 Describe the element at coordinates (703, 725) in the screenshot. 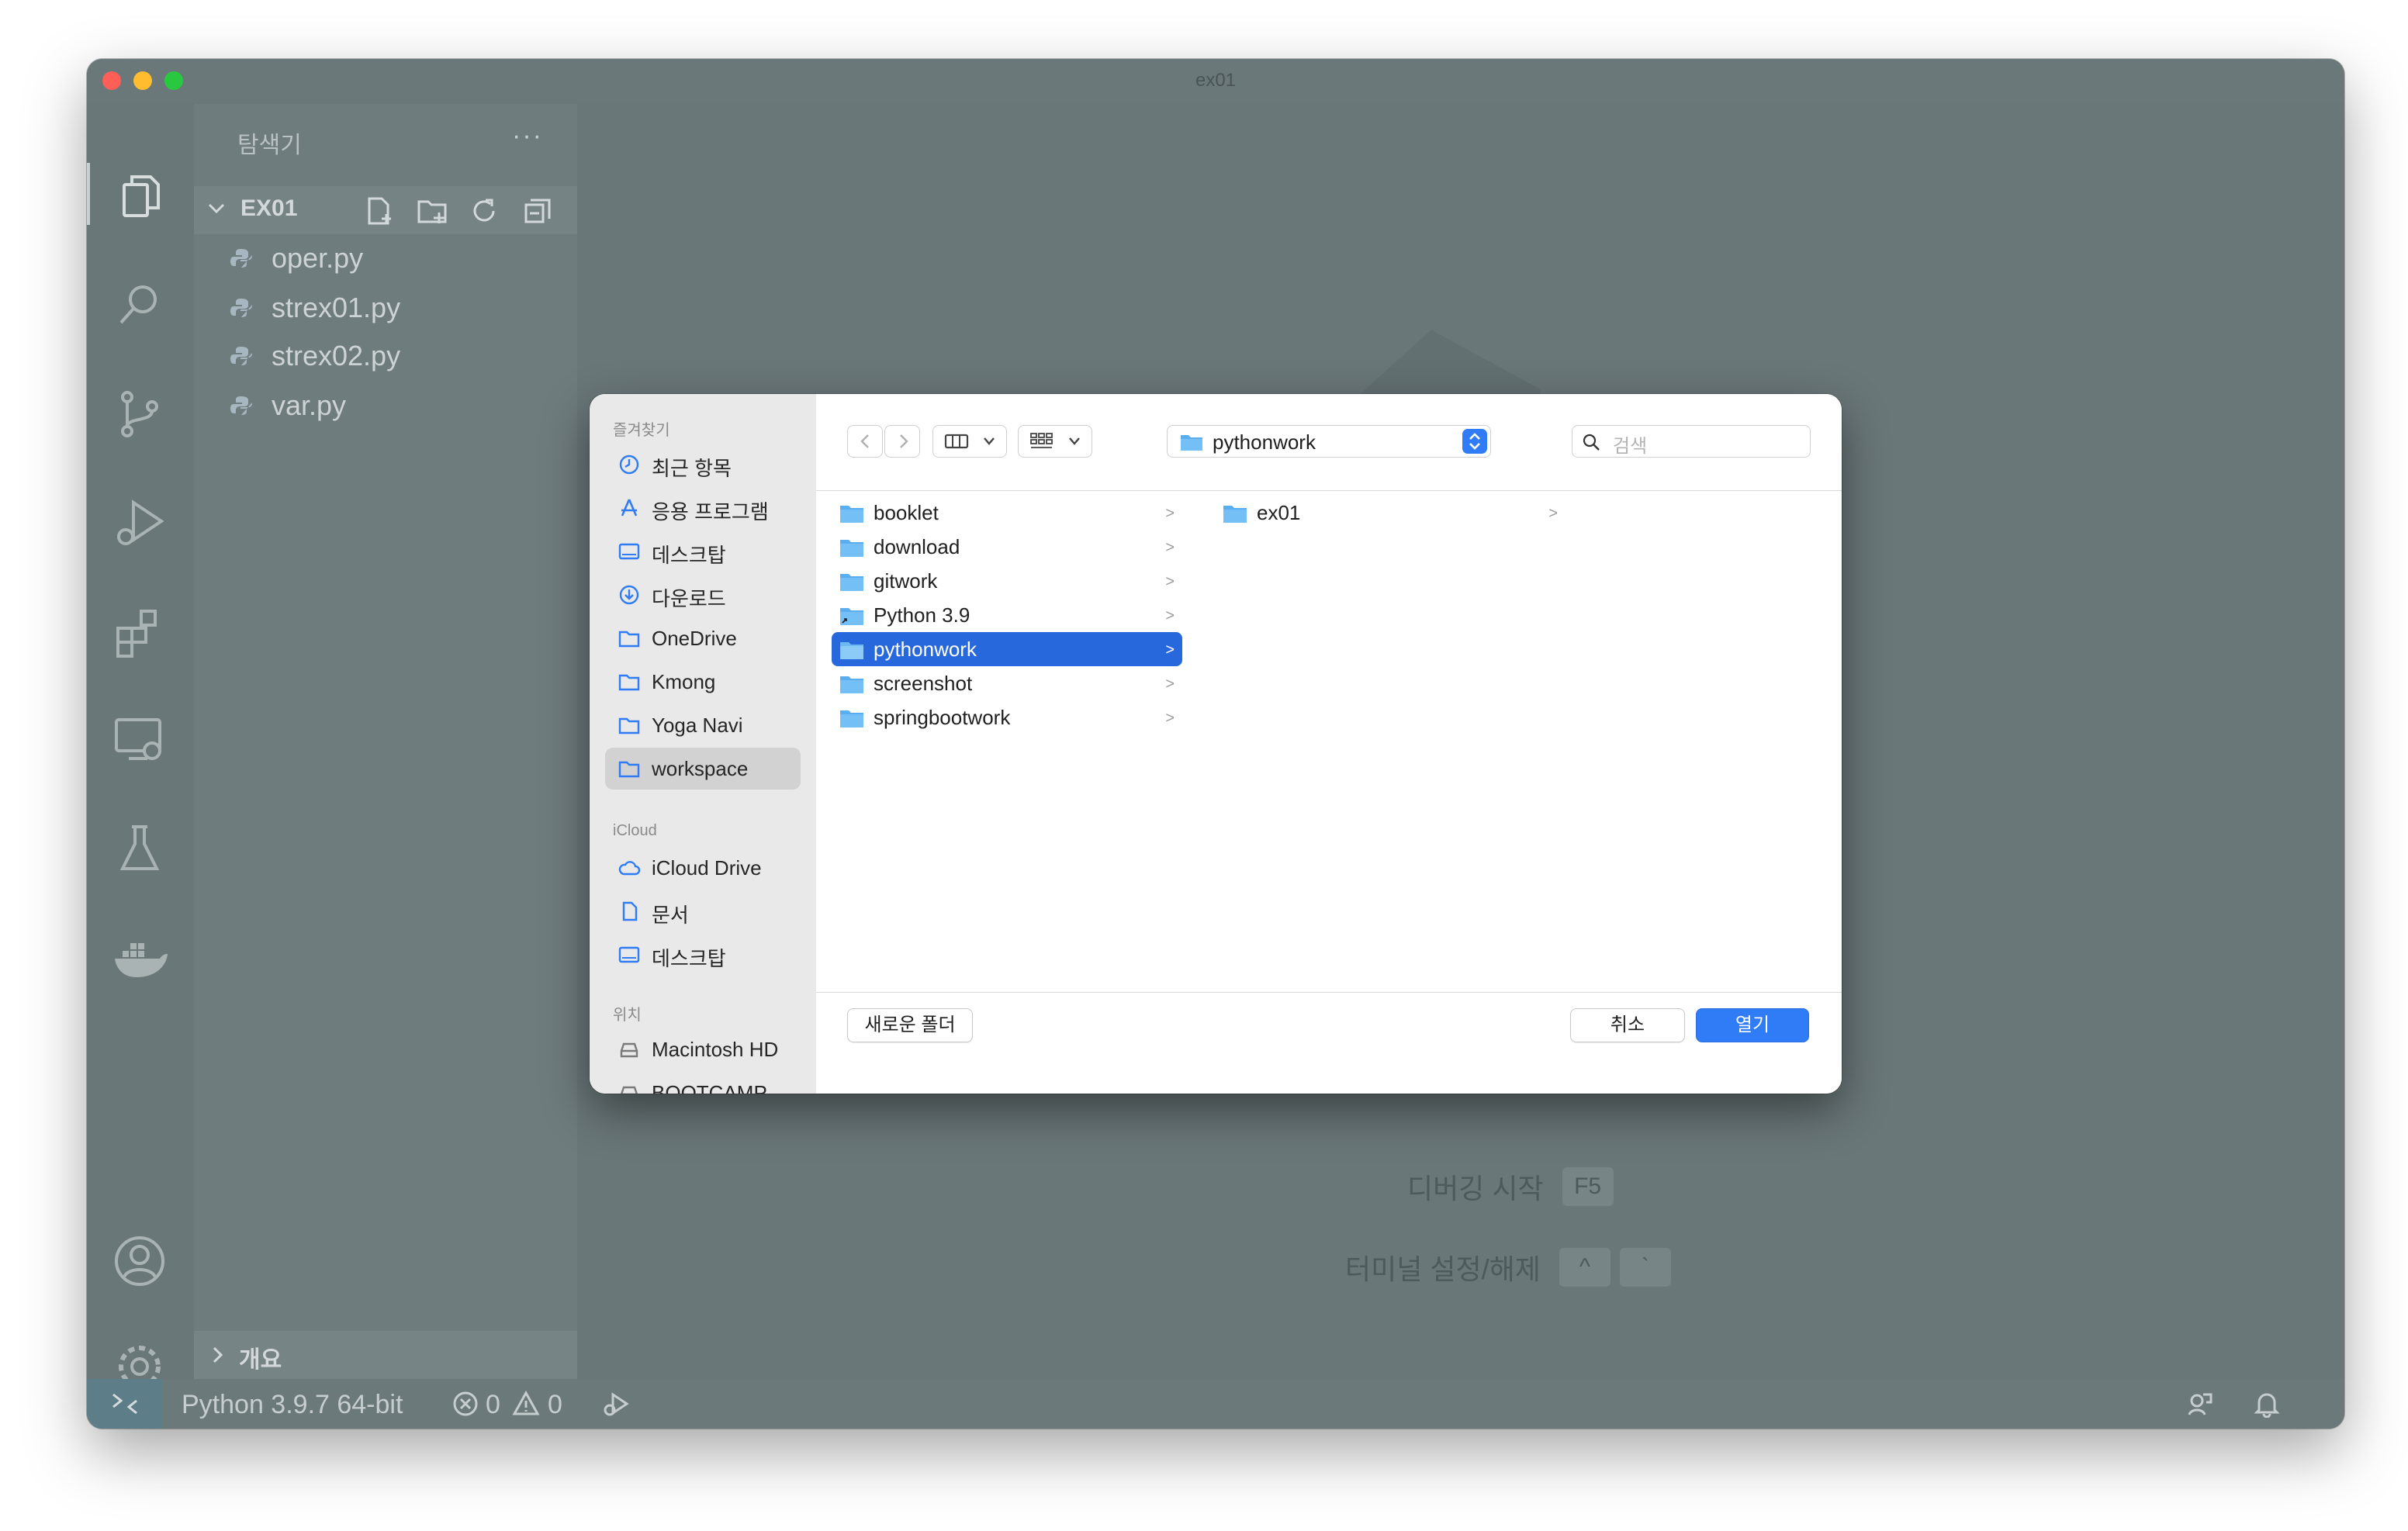

I see `sidebar-item-yoga-navi: Yoga Navi` at that location.